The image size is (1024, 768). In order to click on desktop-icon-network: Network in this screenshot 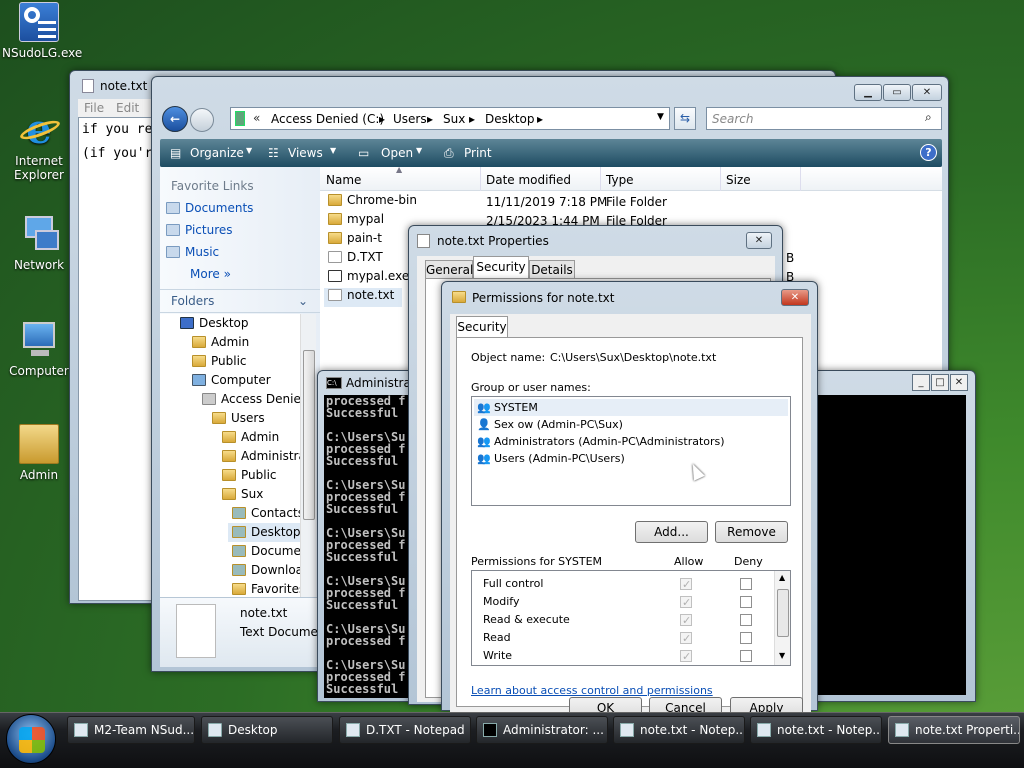, I will do `click(39, 243)`.